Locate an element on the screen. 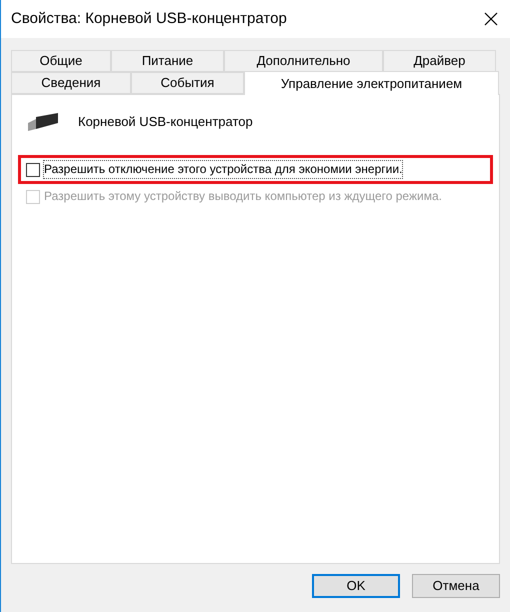 This screenshot has width=510, height=612. ok-button: OK is located at coordinates (356, 586).